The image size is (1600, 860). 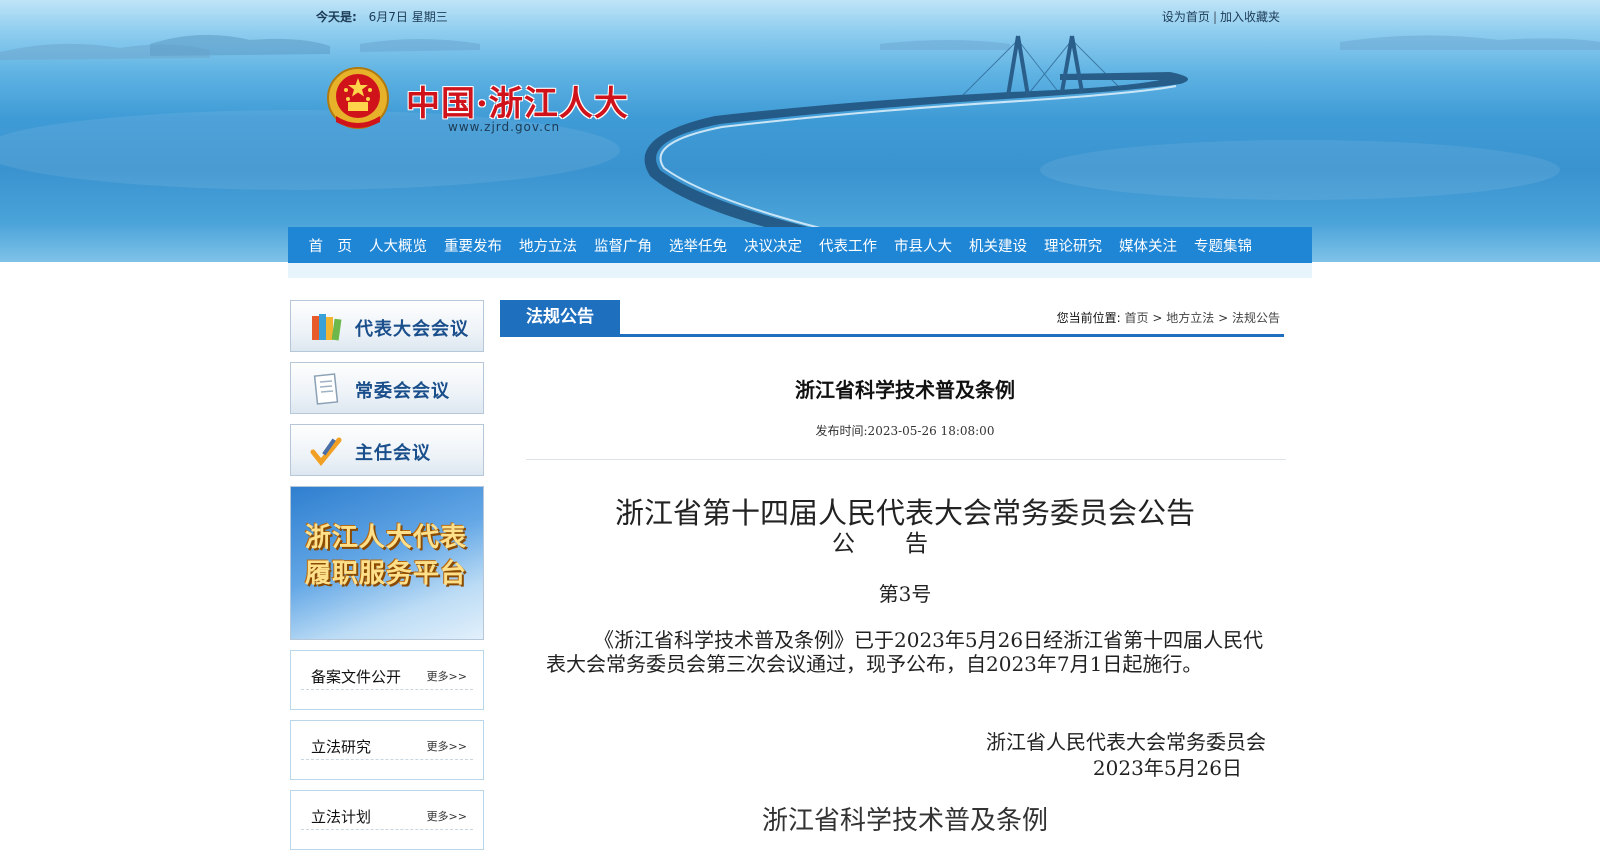 What do you see at coordinates (393, 453) in the screenshot?
I see `sidebar-button-label: 主任会议` at bounding box center [393, 453].